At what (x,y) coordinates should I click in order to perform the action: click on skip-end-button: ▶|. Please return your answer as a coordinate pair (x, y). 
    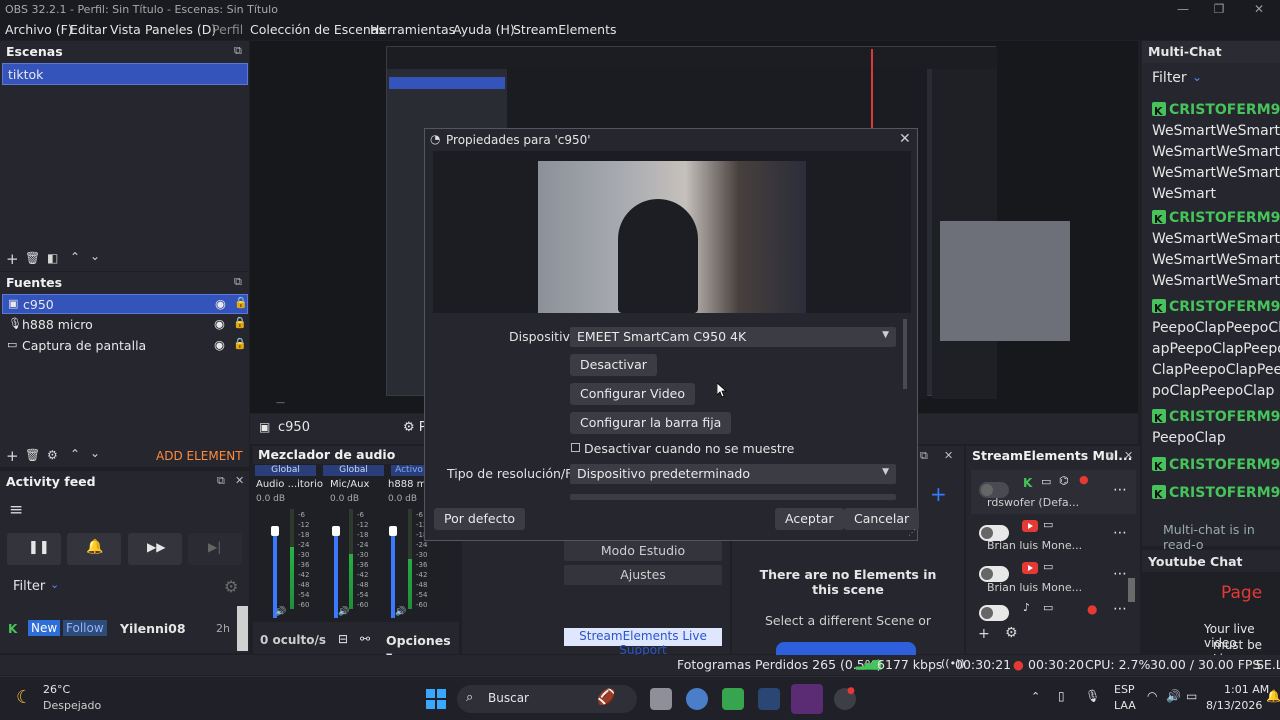
    Looking at the image, I should click on (215, 549).